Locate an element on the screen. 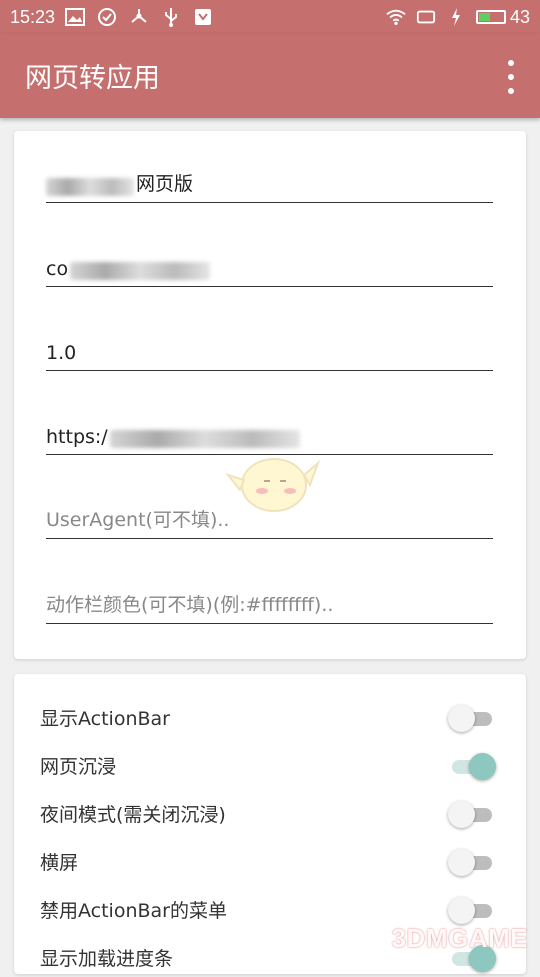  package-name-field: co is located at coordinates (269, 267).